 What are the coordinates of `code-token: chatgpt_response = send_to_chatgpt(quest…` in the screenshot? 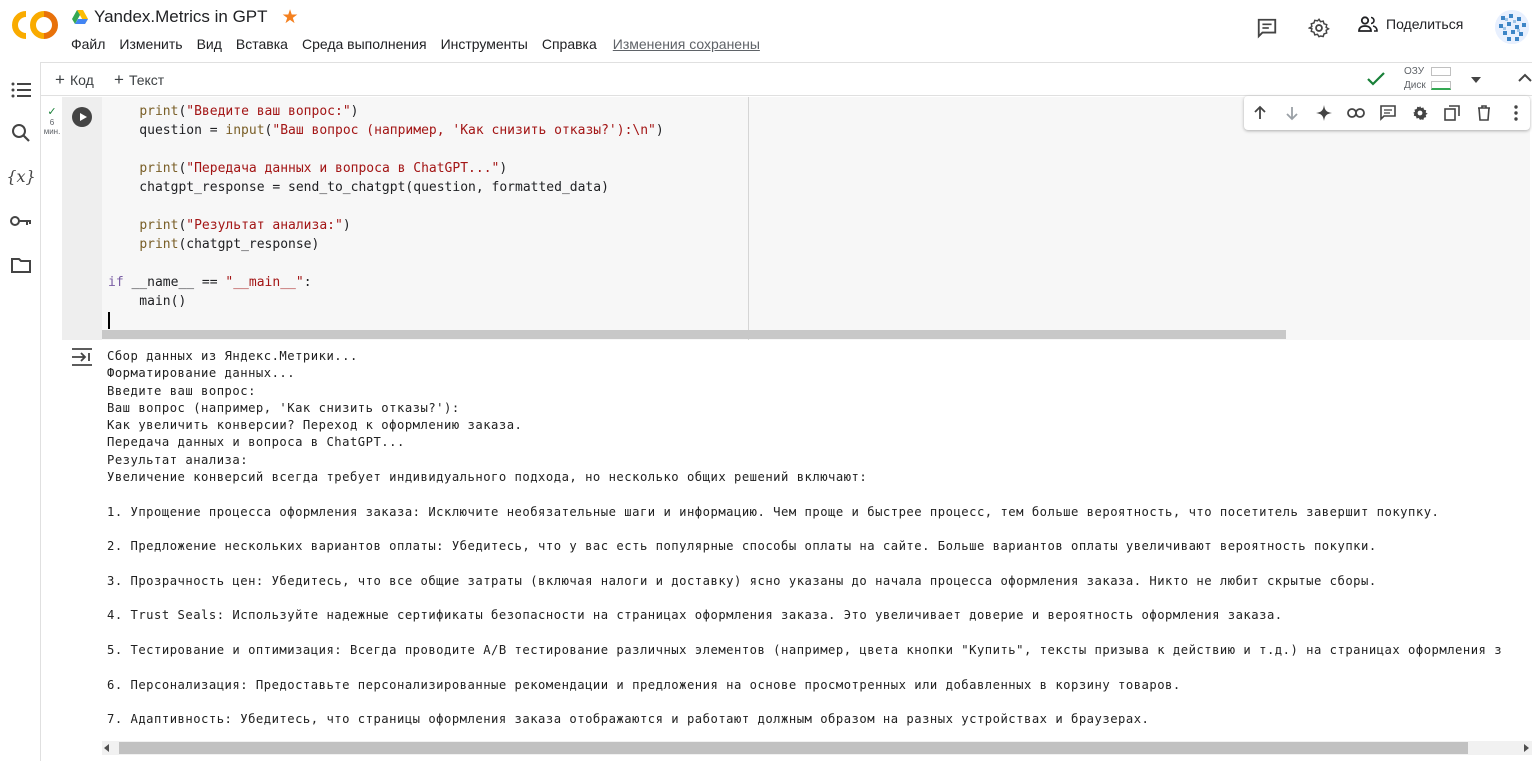 It's located at (358, 187).